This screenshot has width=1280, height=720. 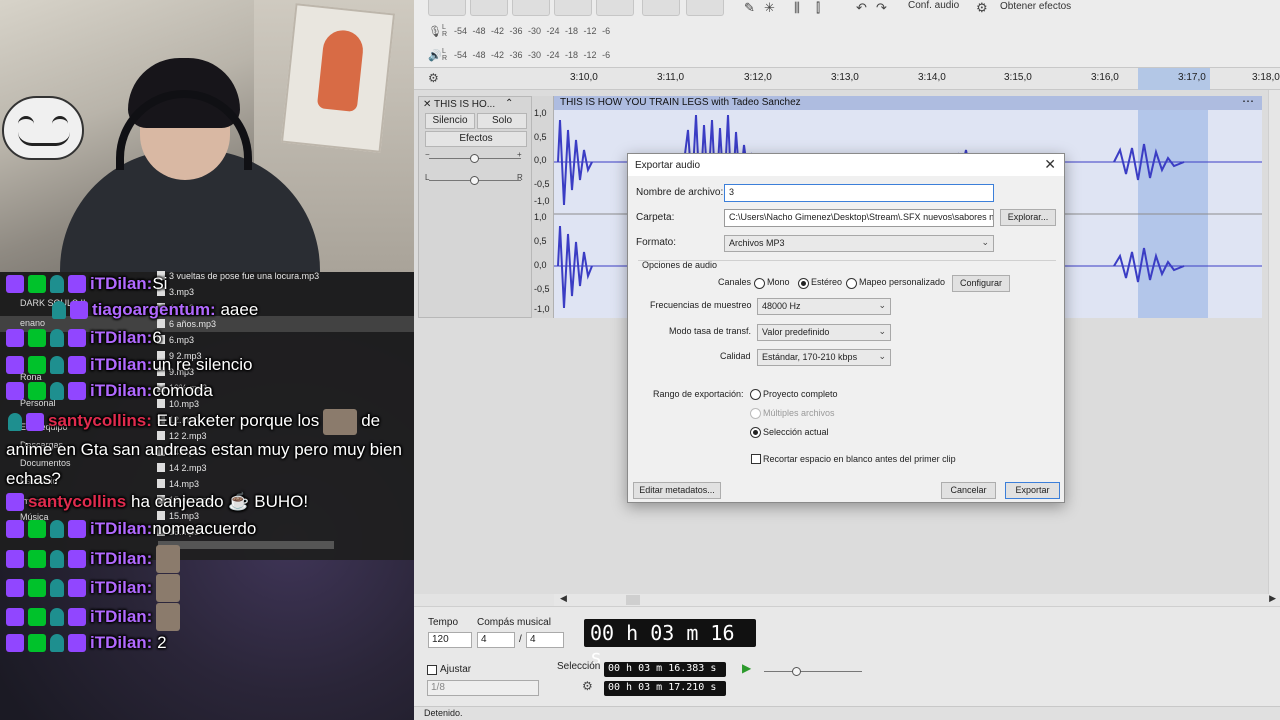 I want to click on get-effects-button: Obtener efectos, so click(x=1035, y=6).